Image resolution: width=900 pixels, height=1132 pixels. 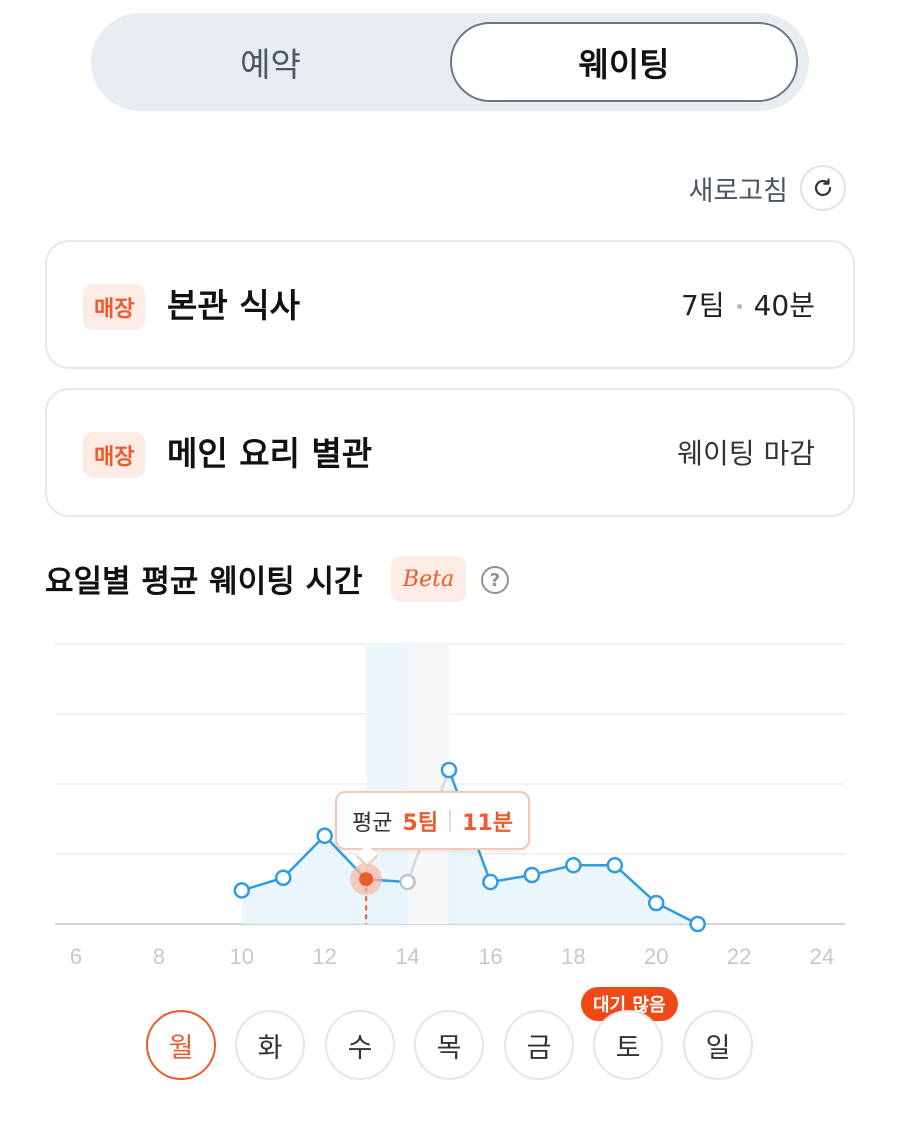 I want to click on day-fri: 금, so click(x=539, y=1045).